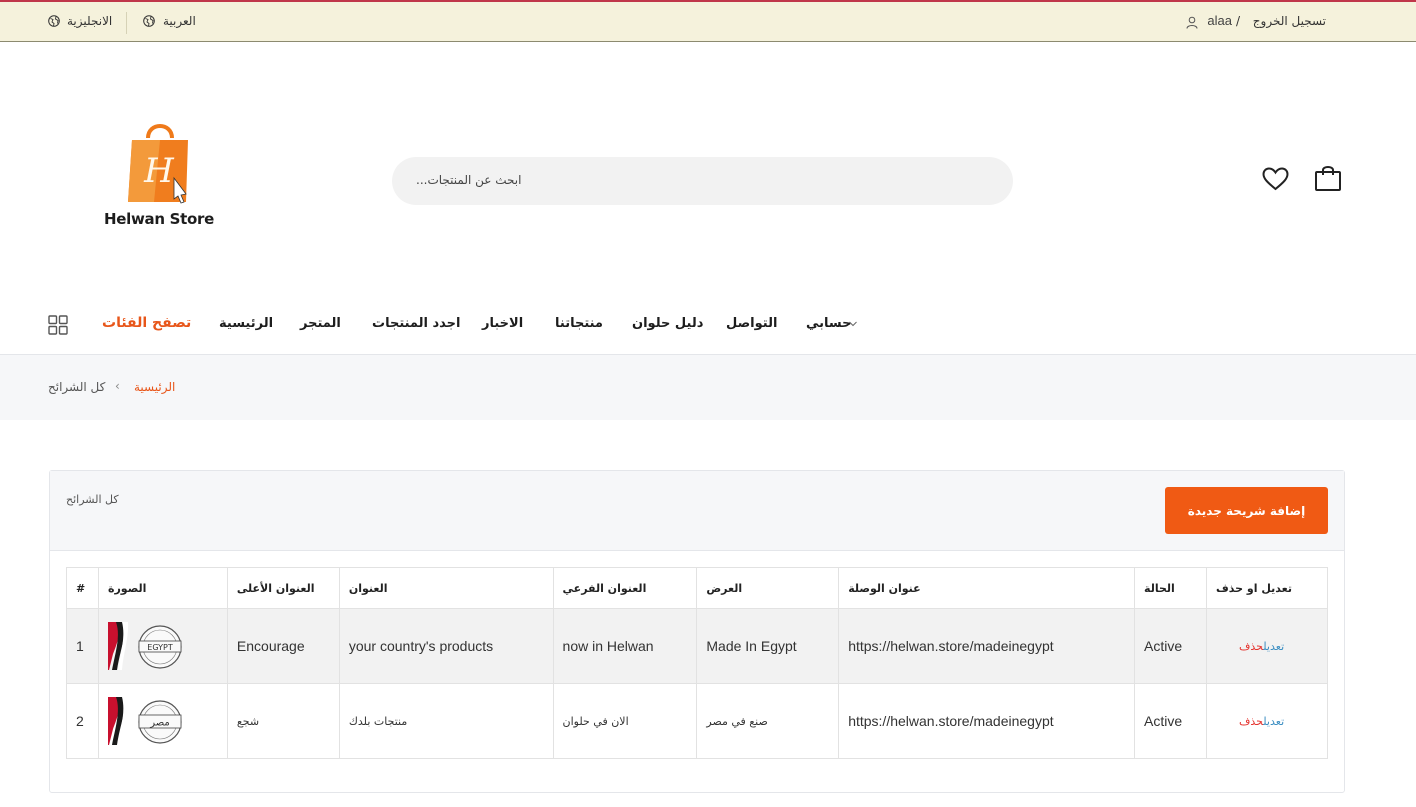  What do you see at coordinates (446, 646) in the screenshot?
I see `cell-title: your country's products` at bounding box center [446, 646].